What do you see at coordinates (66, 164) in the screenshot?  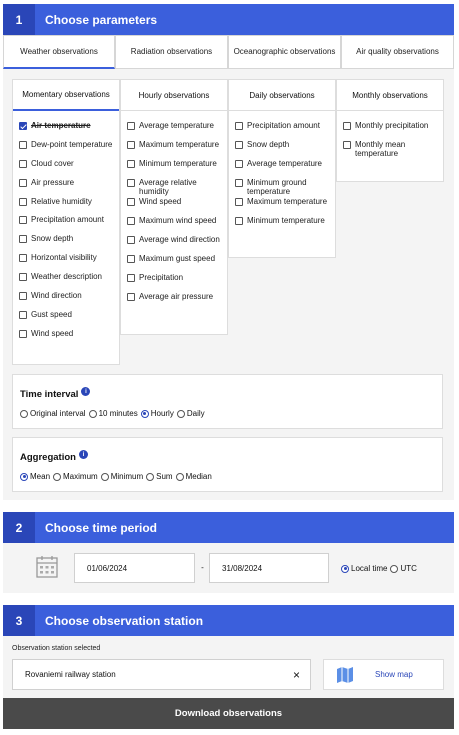 I see `checkbox-cloud-cover: Cloud cover` at bounding box center [66, 164].